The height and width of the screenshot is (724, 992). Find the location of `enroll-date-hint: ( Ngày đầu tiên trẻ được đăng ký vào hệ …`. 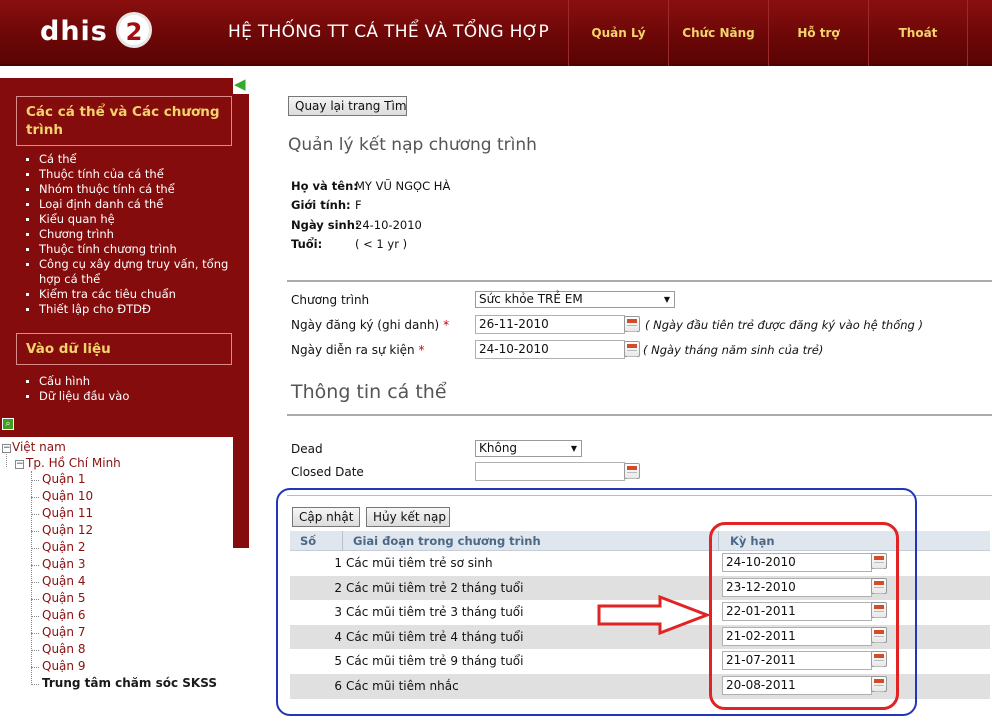

enroll-date-hint: ( Ngày đầu tiên trẻ được đăng ký vào hệ … is located at coordinates (784, 325).